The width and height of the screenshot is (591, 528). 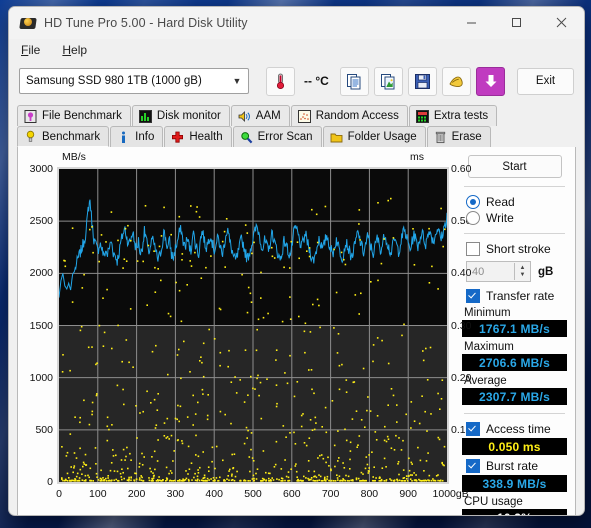 What do you see at coordinates (175, 494) in the screenshot?
I see `x-axis-tick: 300` at bounding box center [175, 494].